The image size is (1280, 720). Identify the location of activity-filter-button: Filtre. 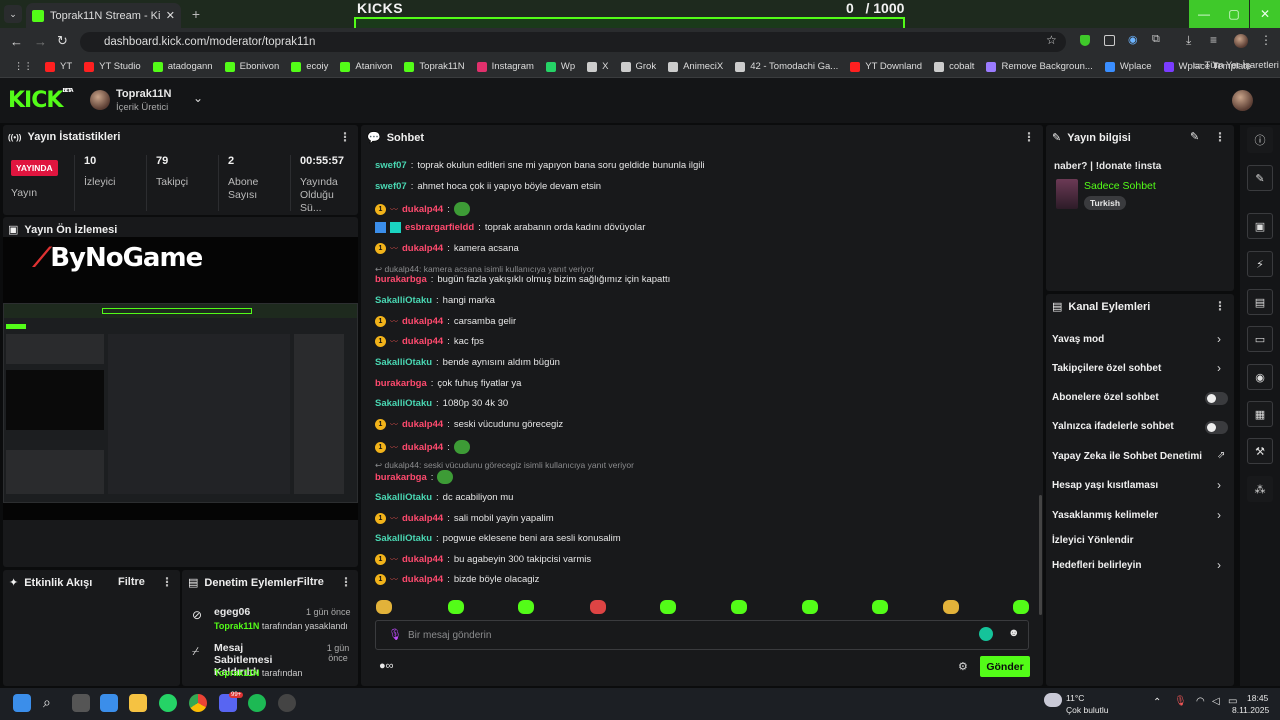
(131, 582).